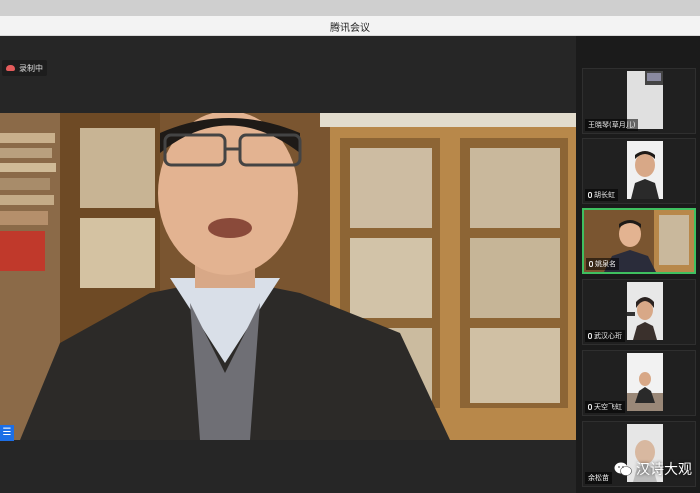 The width and height of the screenshot is (700, 493). I want to click on participant-tile: 王晓琴(草月儿), so click(639, 101).